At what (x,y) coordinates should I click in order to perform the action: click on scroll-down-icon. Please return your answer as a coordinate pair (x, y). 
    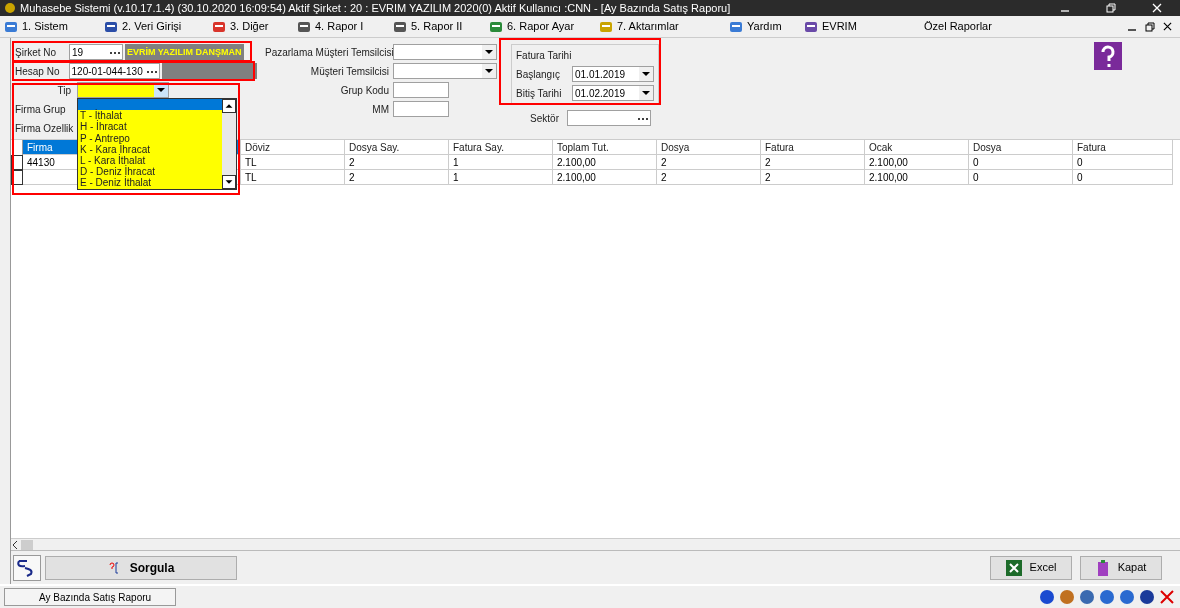
    Looking at the image, I should click on (229, 182).